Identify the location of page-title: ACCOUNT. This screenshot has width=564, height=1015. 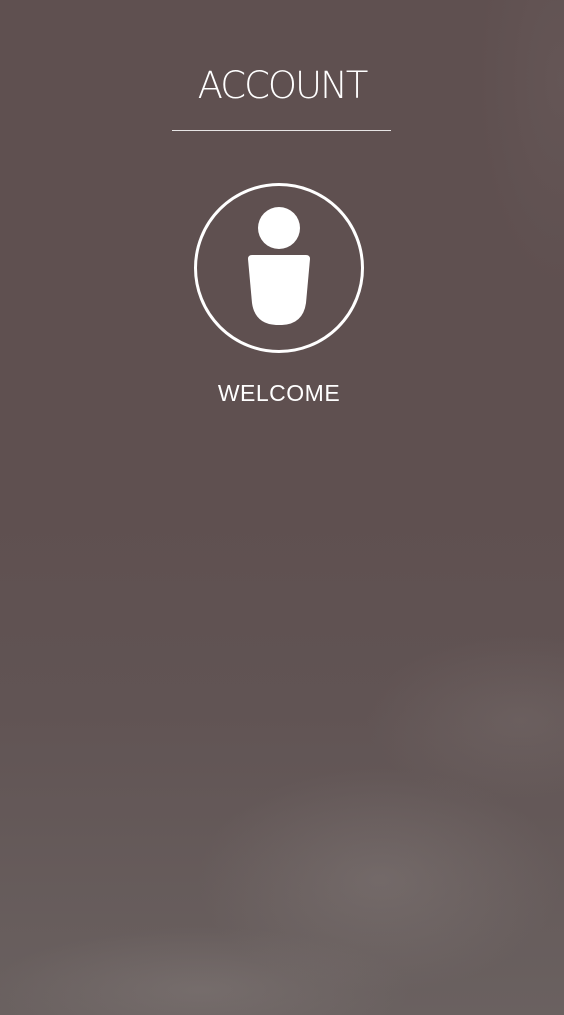
(283, 85).